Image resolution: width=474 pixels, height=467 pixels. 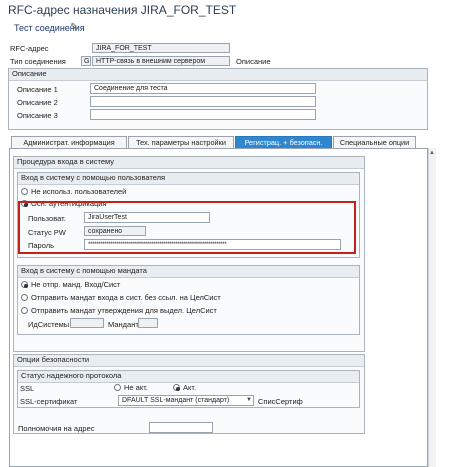 What do you see at coordinates (188, 272) in the screenshot?
I see `ticket-logon-title: Вход в систему с помощью мандата` at bounding box center [188, 272].